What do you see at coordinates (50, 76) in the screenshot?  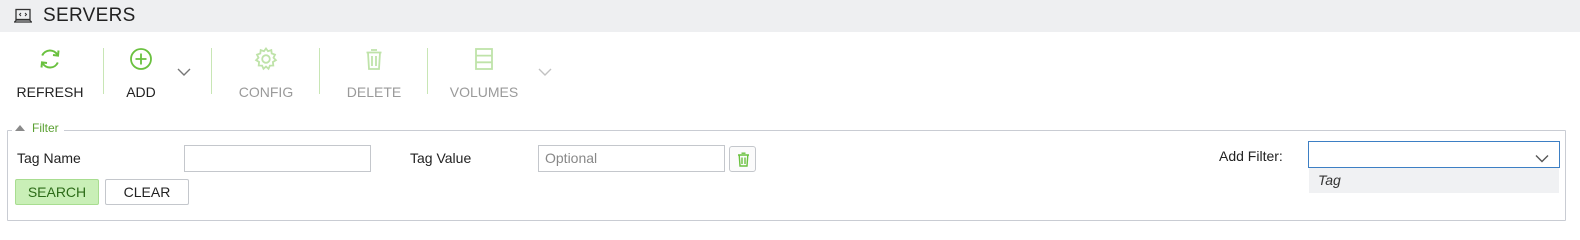 I see `refresh-button: REFRESH` at bounding box center [50, 76].